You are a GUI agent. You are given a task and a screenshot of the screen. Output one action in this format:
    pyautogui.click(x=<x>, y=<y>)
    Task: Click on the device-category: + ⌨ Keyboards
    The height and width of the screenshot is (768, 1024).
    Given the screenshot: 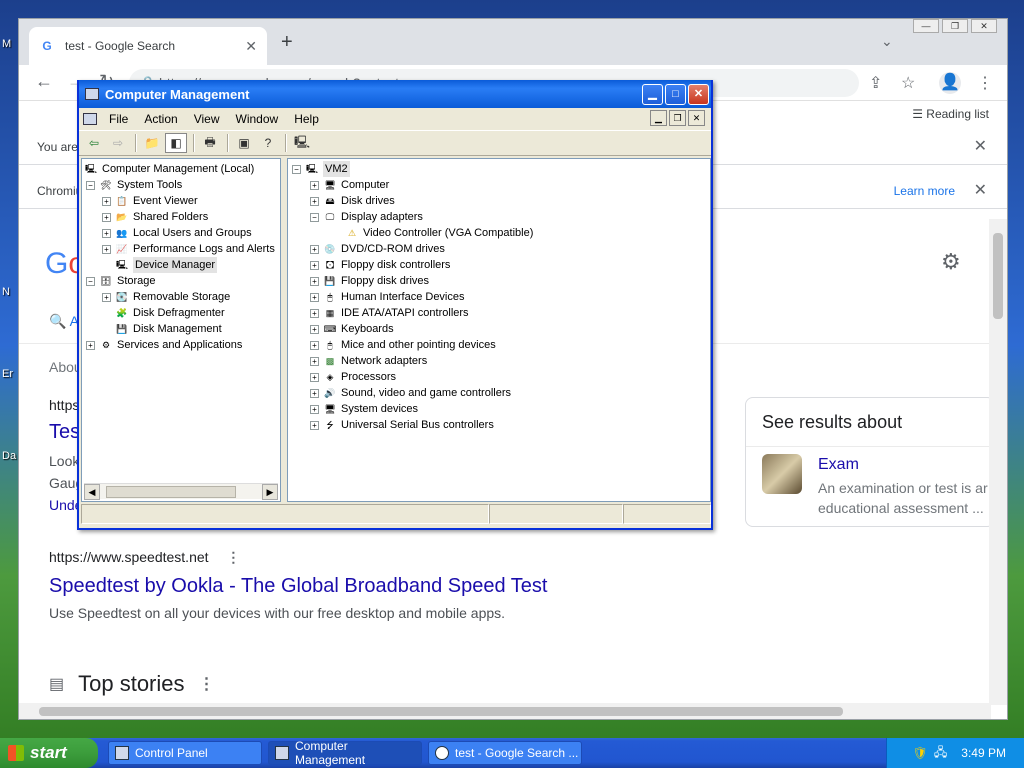 What is the action you would take?
    pyautogui.click(x=352, y=329)
    